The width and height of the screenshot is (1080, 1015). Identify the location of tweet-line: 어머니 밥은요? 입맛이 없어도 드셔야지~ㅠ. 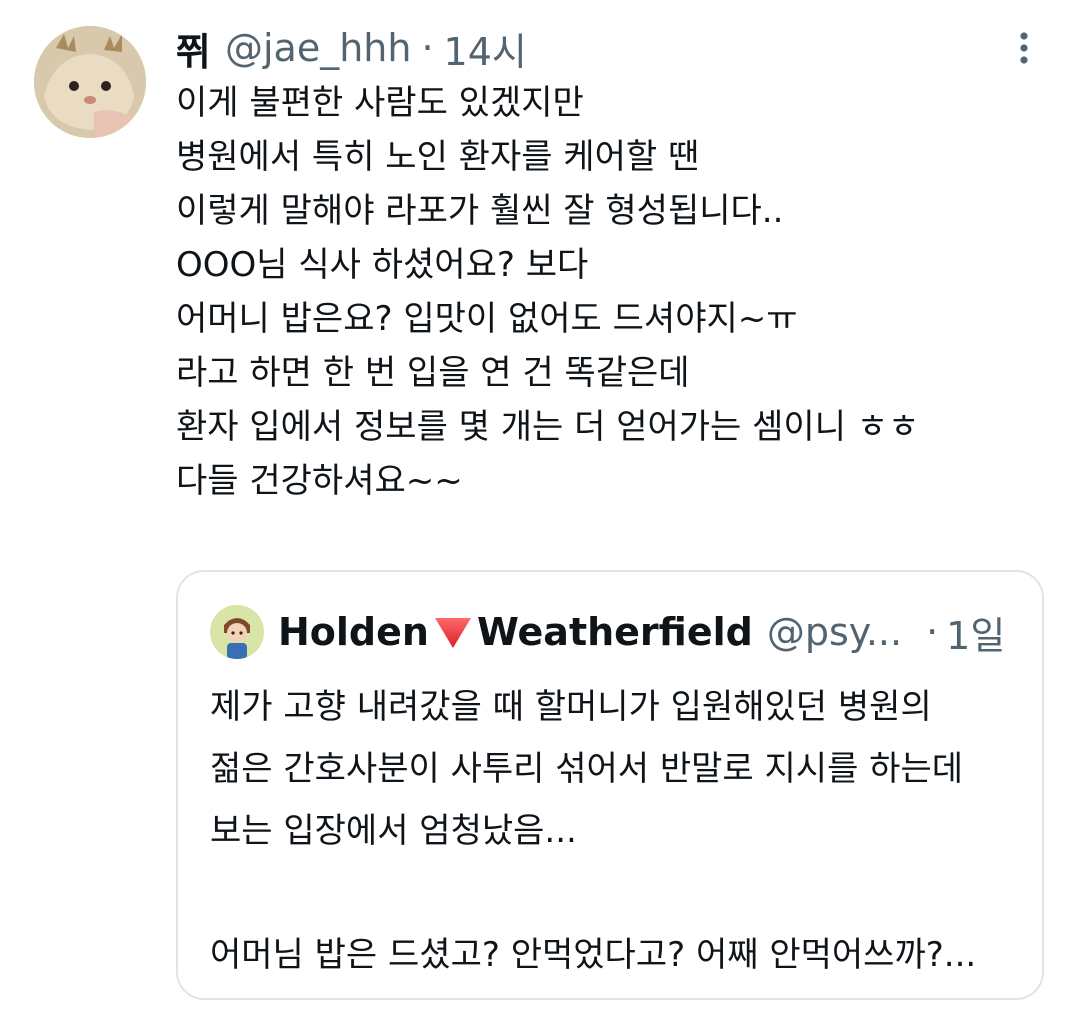
(487, 319).